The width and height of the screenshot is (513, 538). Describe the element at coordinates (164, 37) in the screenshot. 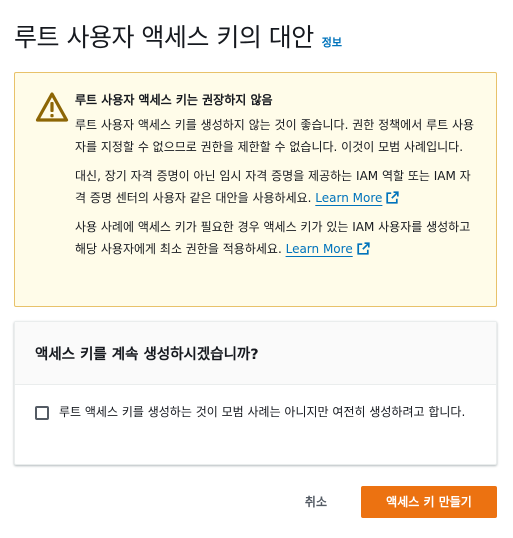

I see `page-title: 루트 사용자 액세스 키의 대안` at that location.